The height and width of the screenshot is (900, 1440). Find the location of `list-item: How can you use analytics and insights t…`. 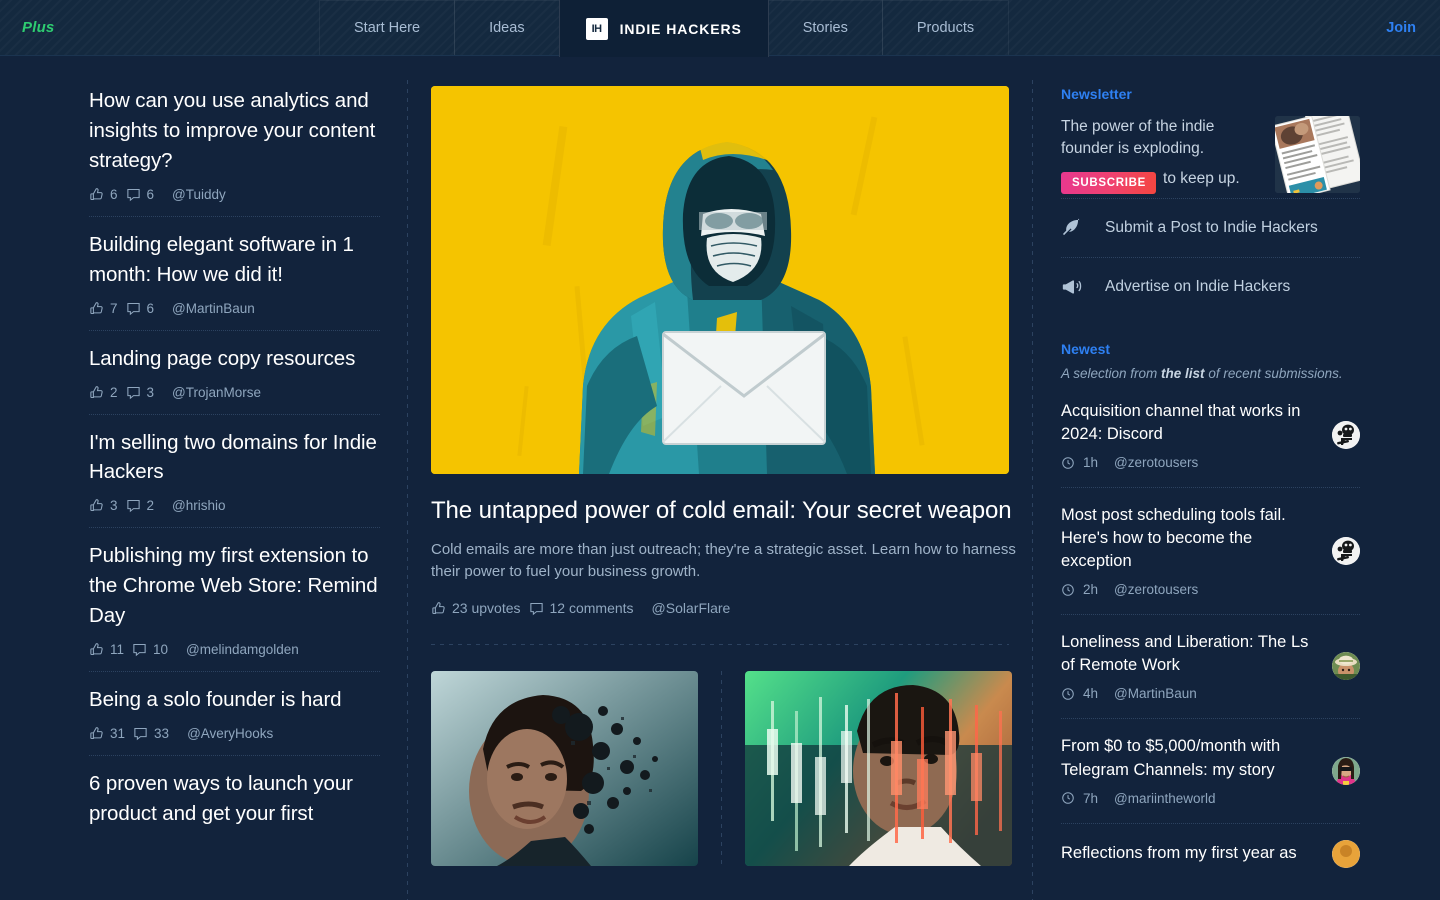

list-item: How can you use analytics and insights t… is located at coordinates (234, 151).